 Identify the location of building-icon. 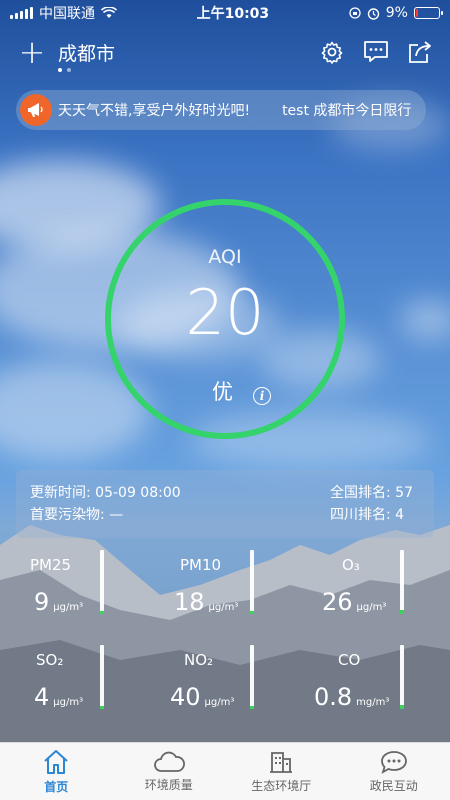
(281, 762).